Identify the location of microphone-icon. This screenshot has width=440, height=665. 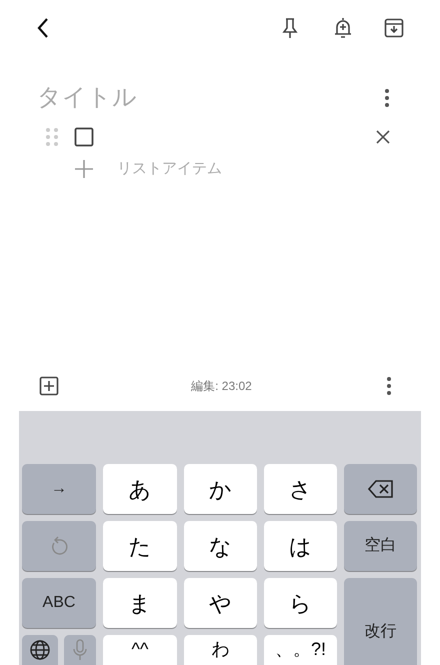
(80, 650).